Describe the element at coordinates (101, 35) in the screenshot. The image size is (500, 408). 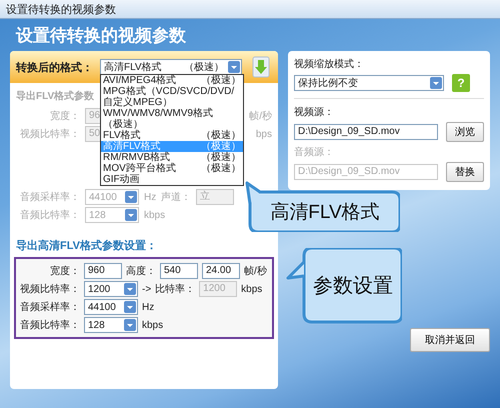
I see `dialog-heading: 设置待转换的视频参数` at that location.